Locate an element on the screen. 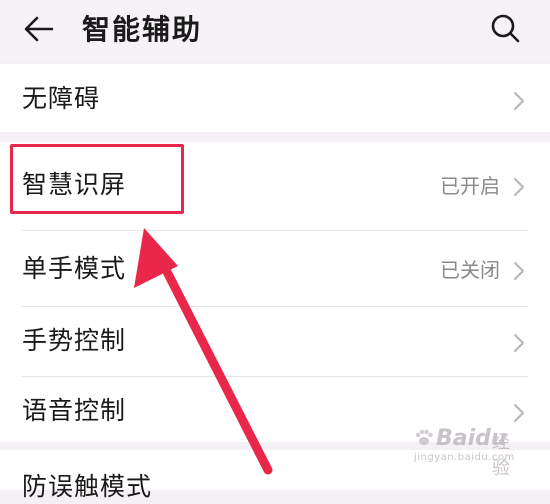 The height and width of the screenshot is (504, 550). annotation-highlight-box is located at coordinates (97, 179).